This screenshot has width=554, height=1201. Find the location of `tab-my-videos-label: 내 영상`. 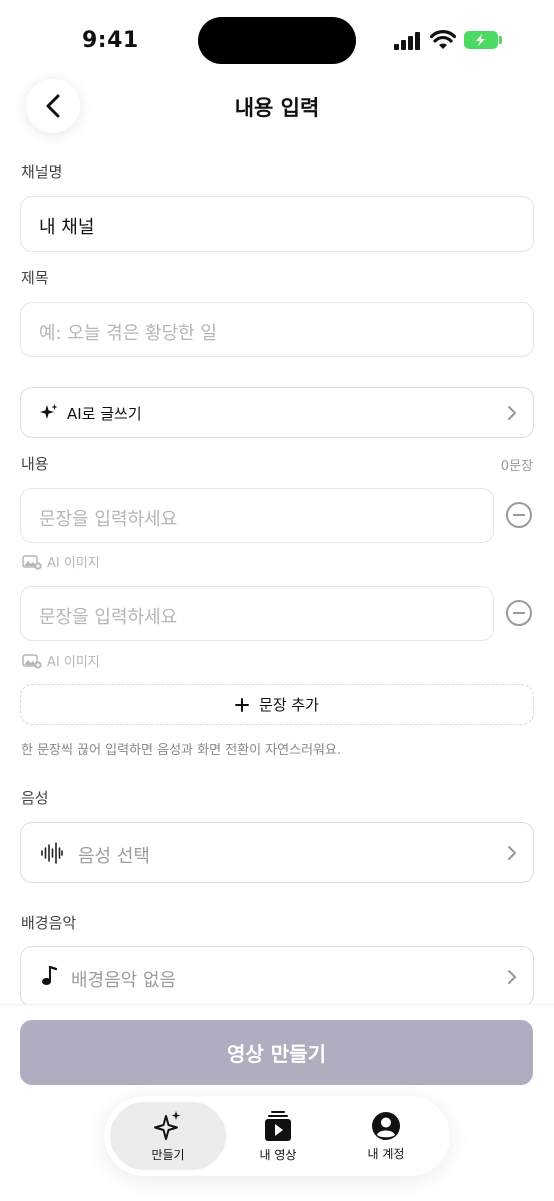

tab-my-videos-label: 내 영상 is located at coordinates (278, 1154).